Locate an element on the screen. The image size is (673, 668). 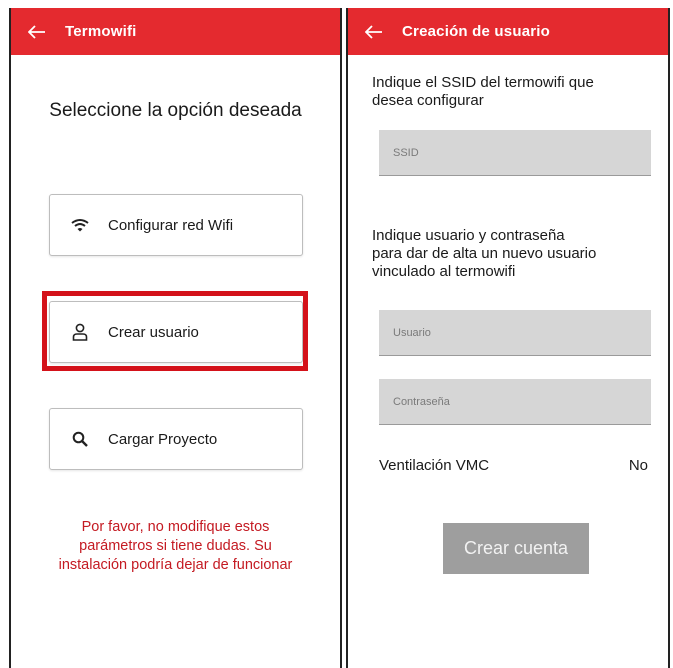
warning-line: parámetros si tiene dudas. Su is located at coordinates (175, 546).